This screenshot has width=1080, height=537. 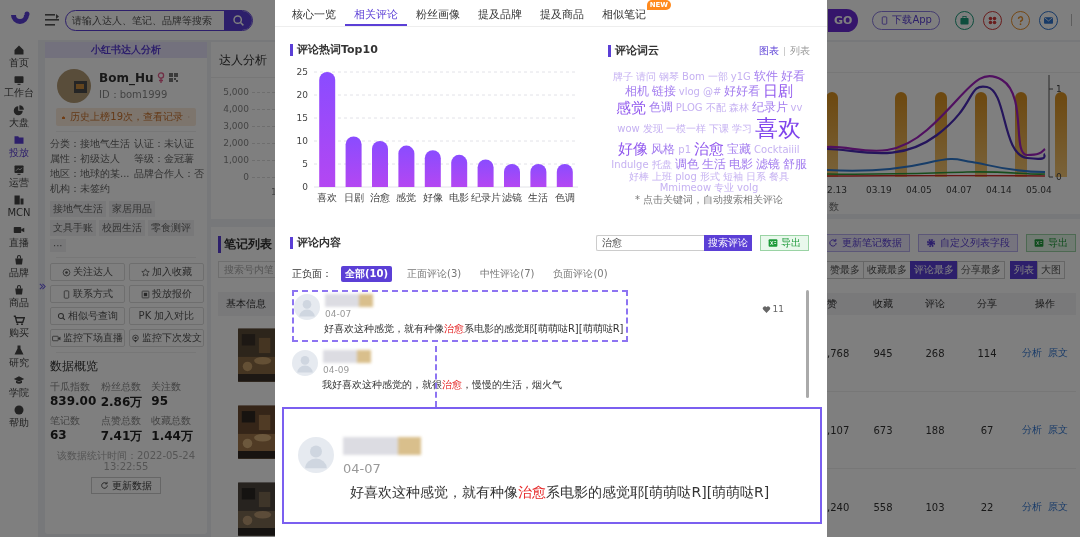 I want to click on mail-button, so click(x=1048, y=20).